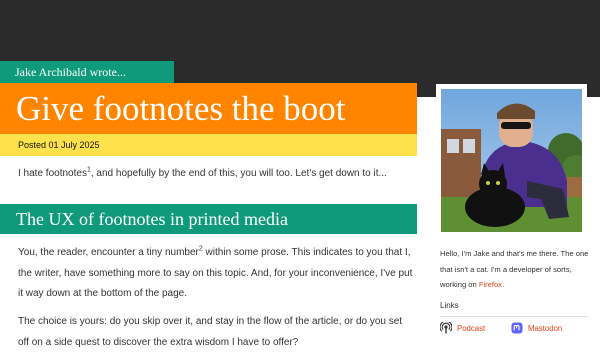 The height and width of the screenshot is (353, 600). Describe the element at coordinates (471, 328) in the screenshot. I see `podcast-link-label: Podcast` at that location.